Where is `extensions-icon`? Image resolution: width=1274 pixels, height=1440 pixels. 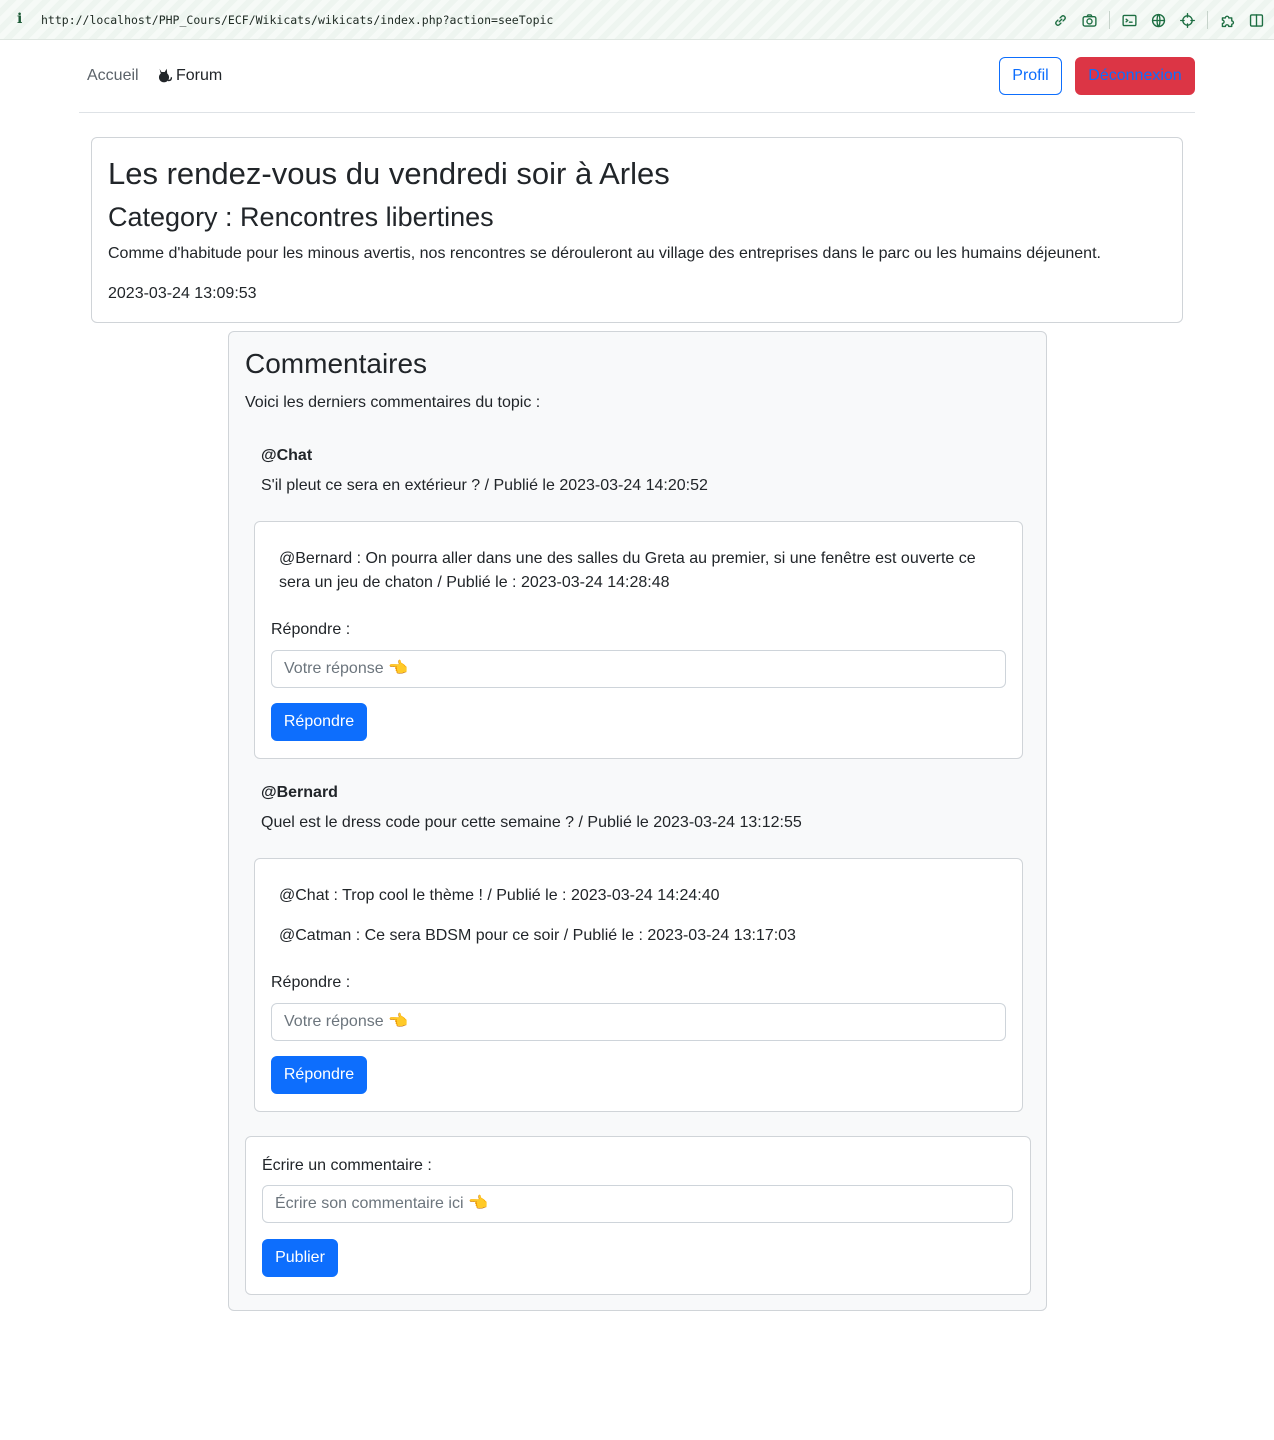
extensions-icon is located at coordinates (1227, 20).